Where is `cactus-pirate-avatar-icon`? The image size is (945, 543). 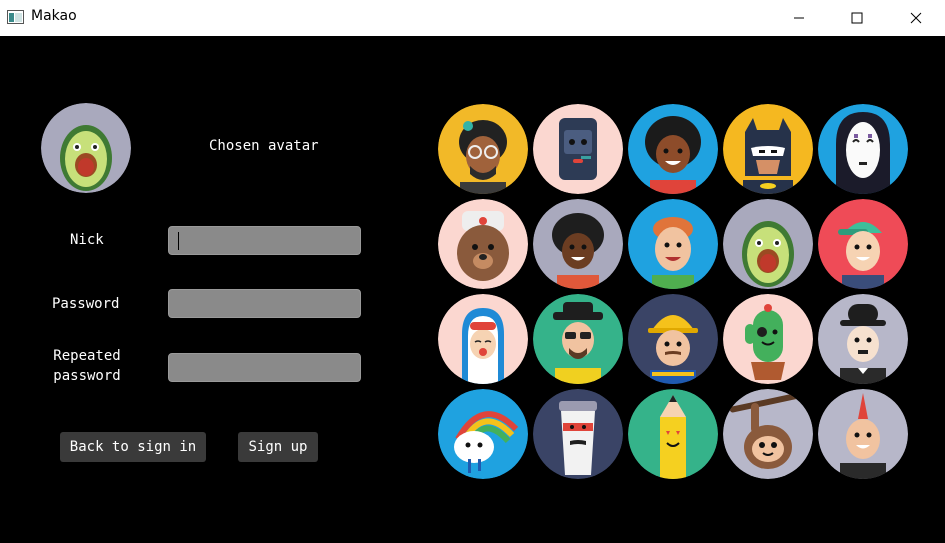
cactus-pirate-avatar-icon is located at coordinates (768, 339).